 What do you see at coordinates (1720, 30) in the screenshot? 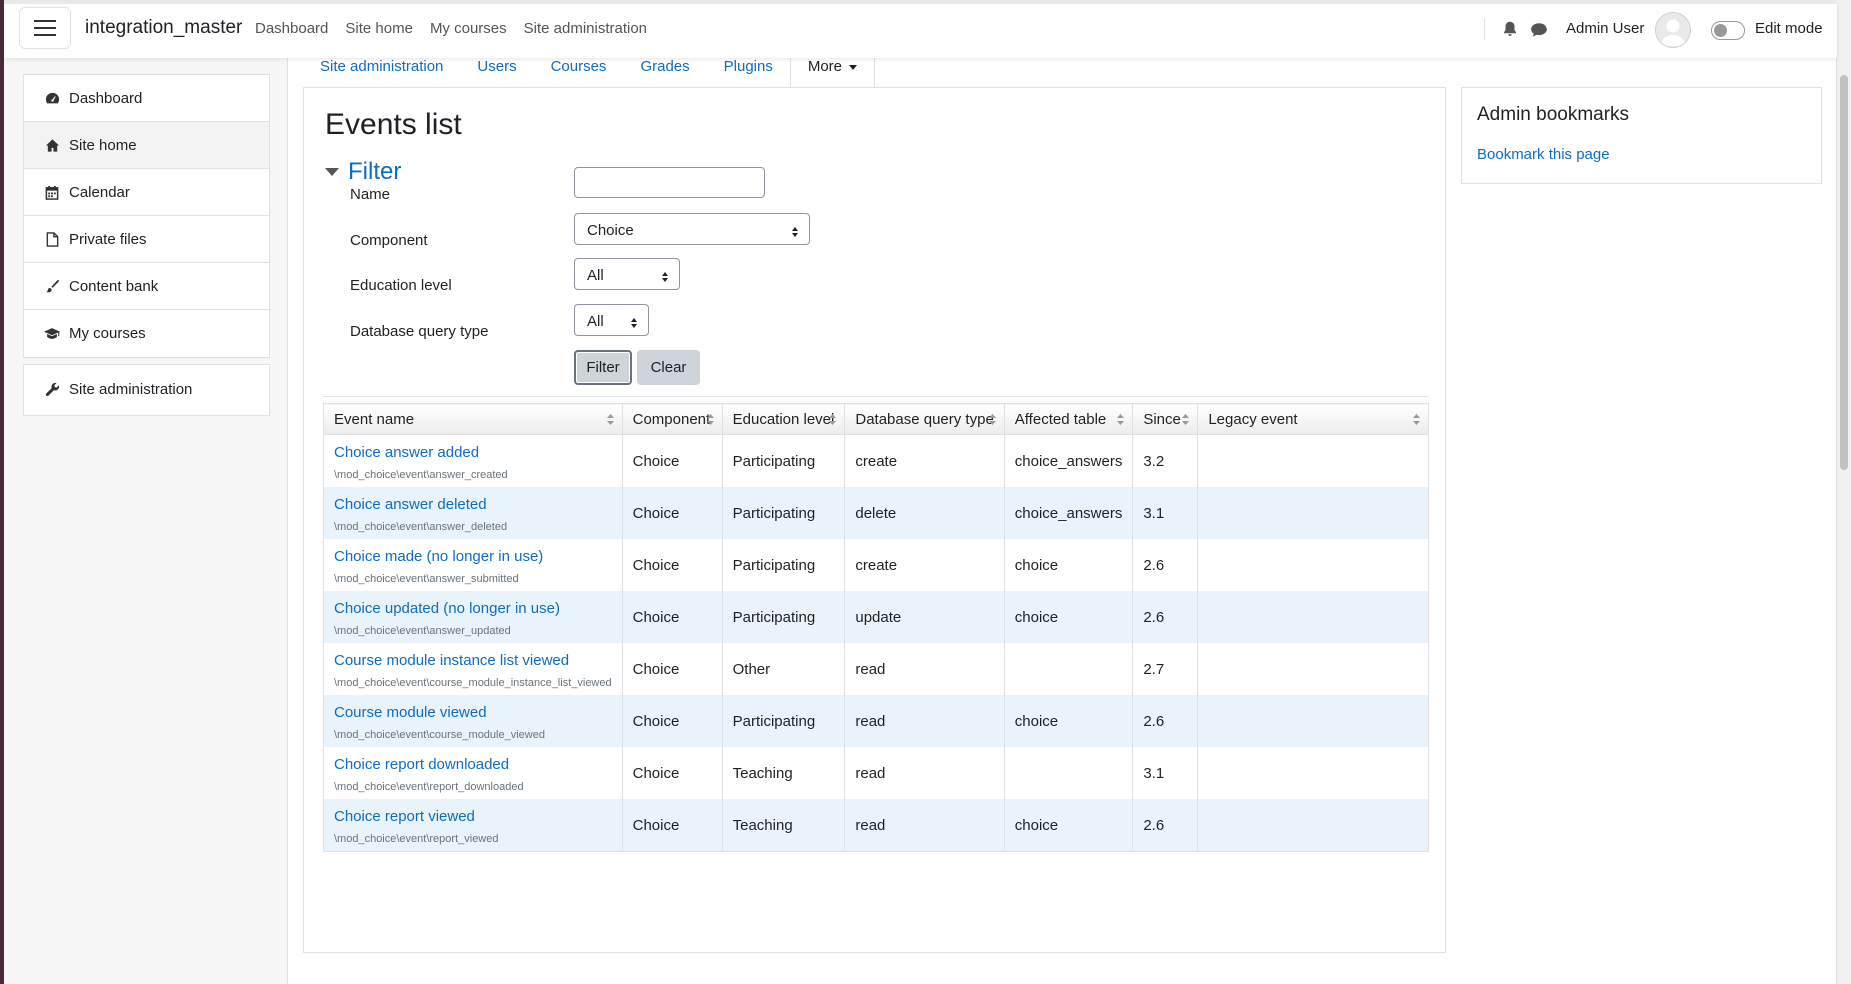
I see `toggle-knob` at bounding box center [1720, 30].